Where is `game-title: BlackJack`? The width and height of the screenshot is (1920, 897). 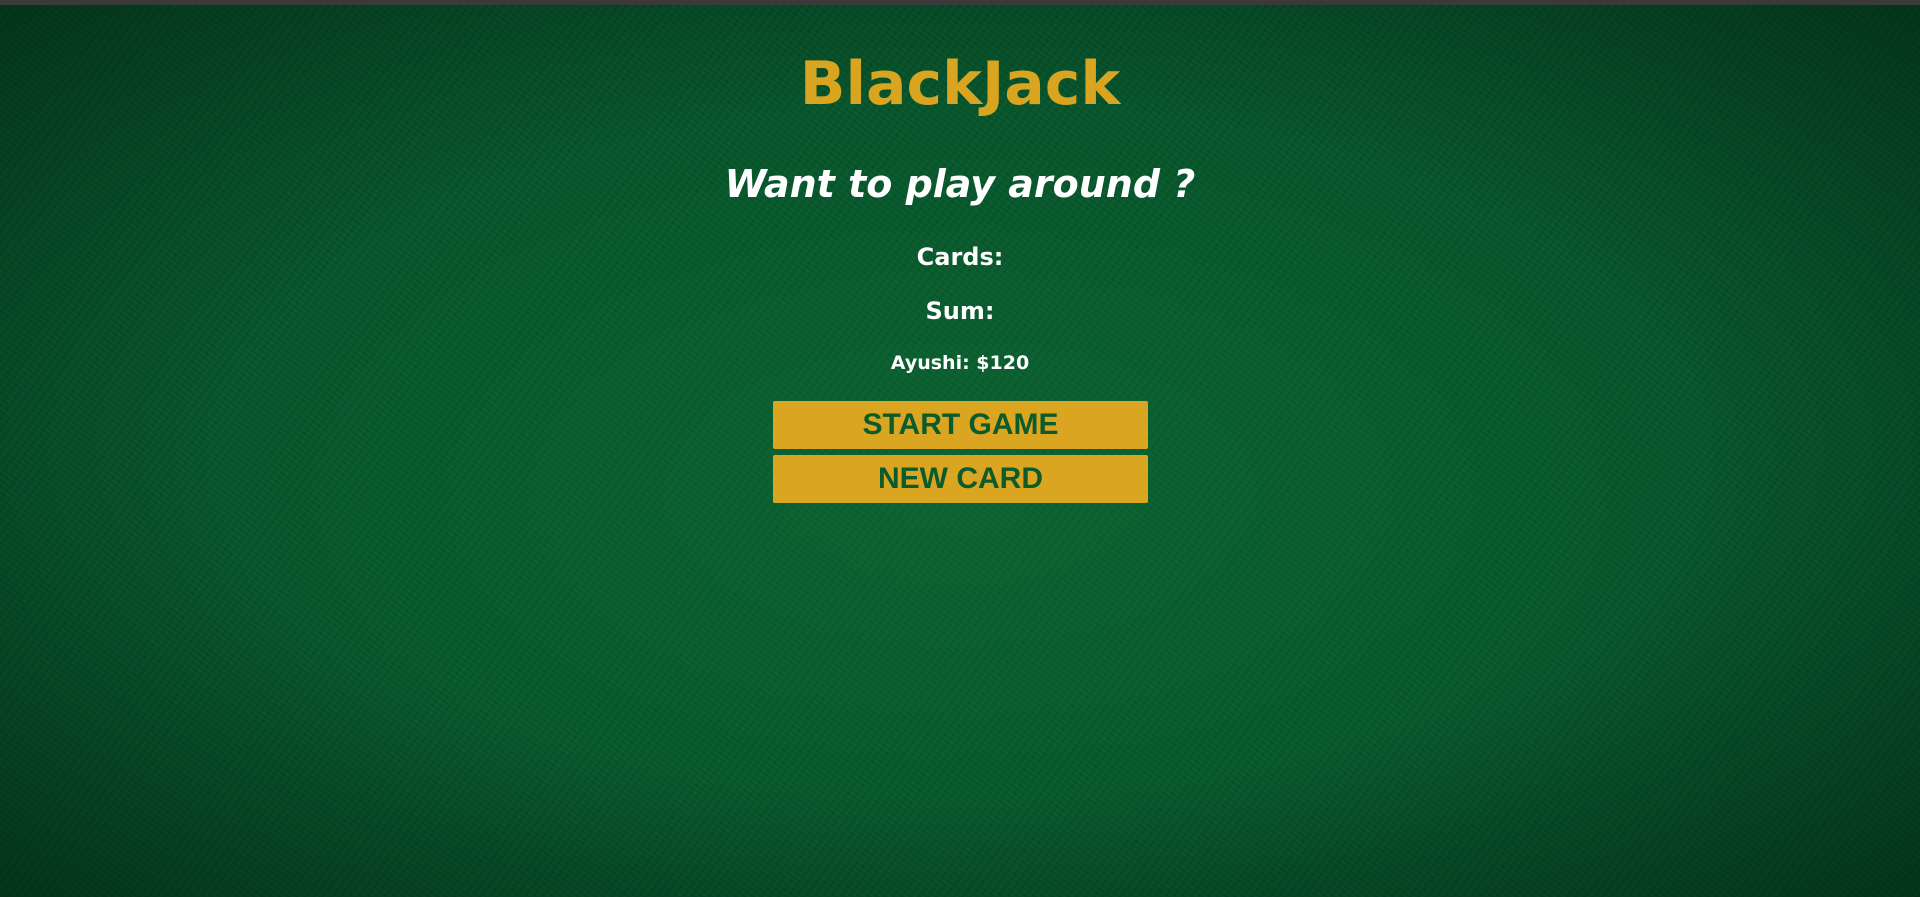 game-title: BlackJack is located at coordinates (960, 84).